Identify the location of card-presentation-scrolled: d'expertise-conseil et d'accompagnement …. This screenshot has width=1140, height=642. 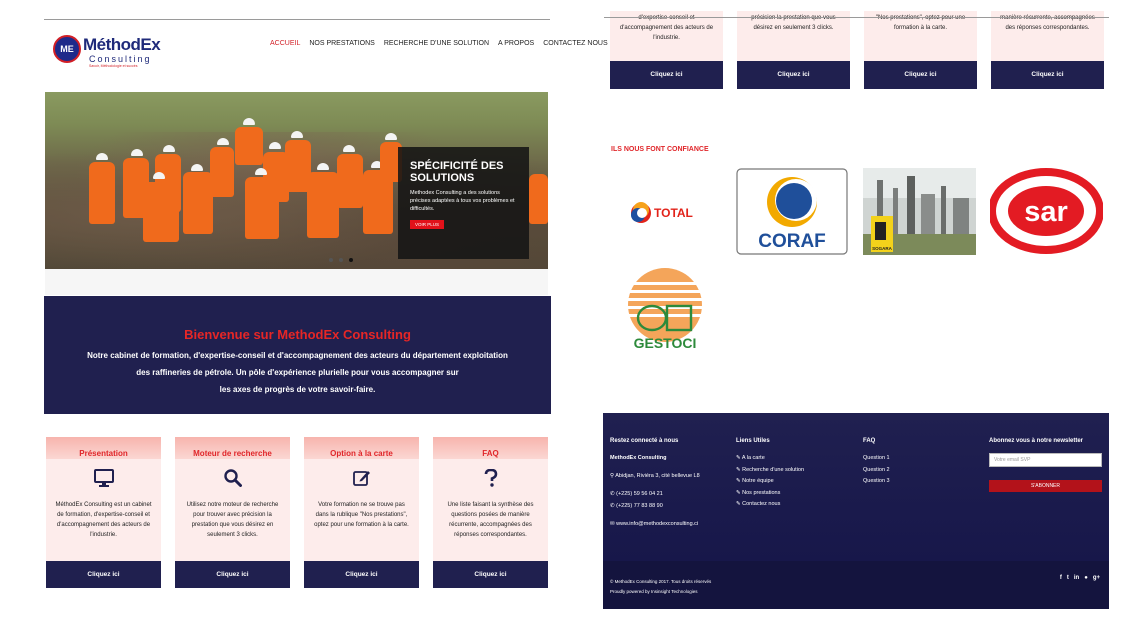
(666, 50).